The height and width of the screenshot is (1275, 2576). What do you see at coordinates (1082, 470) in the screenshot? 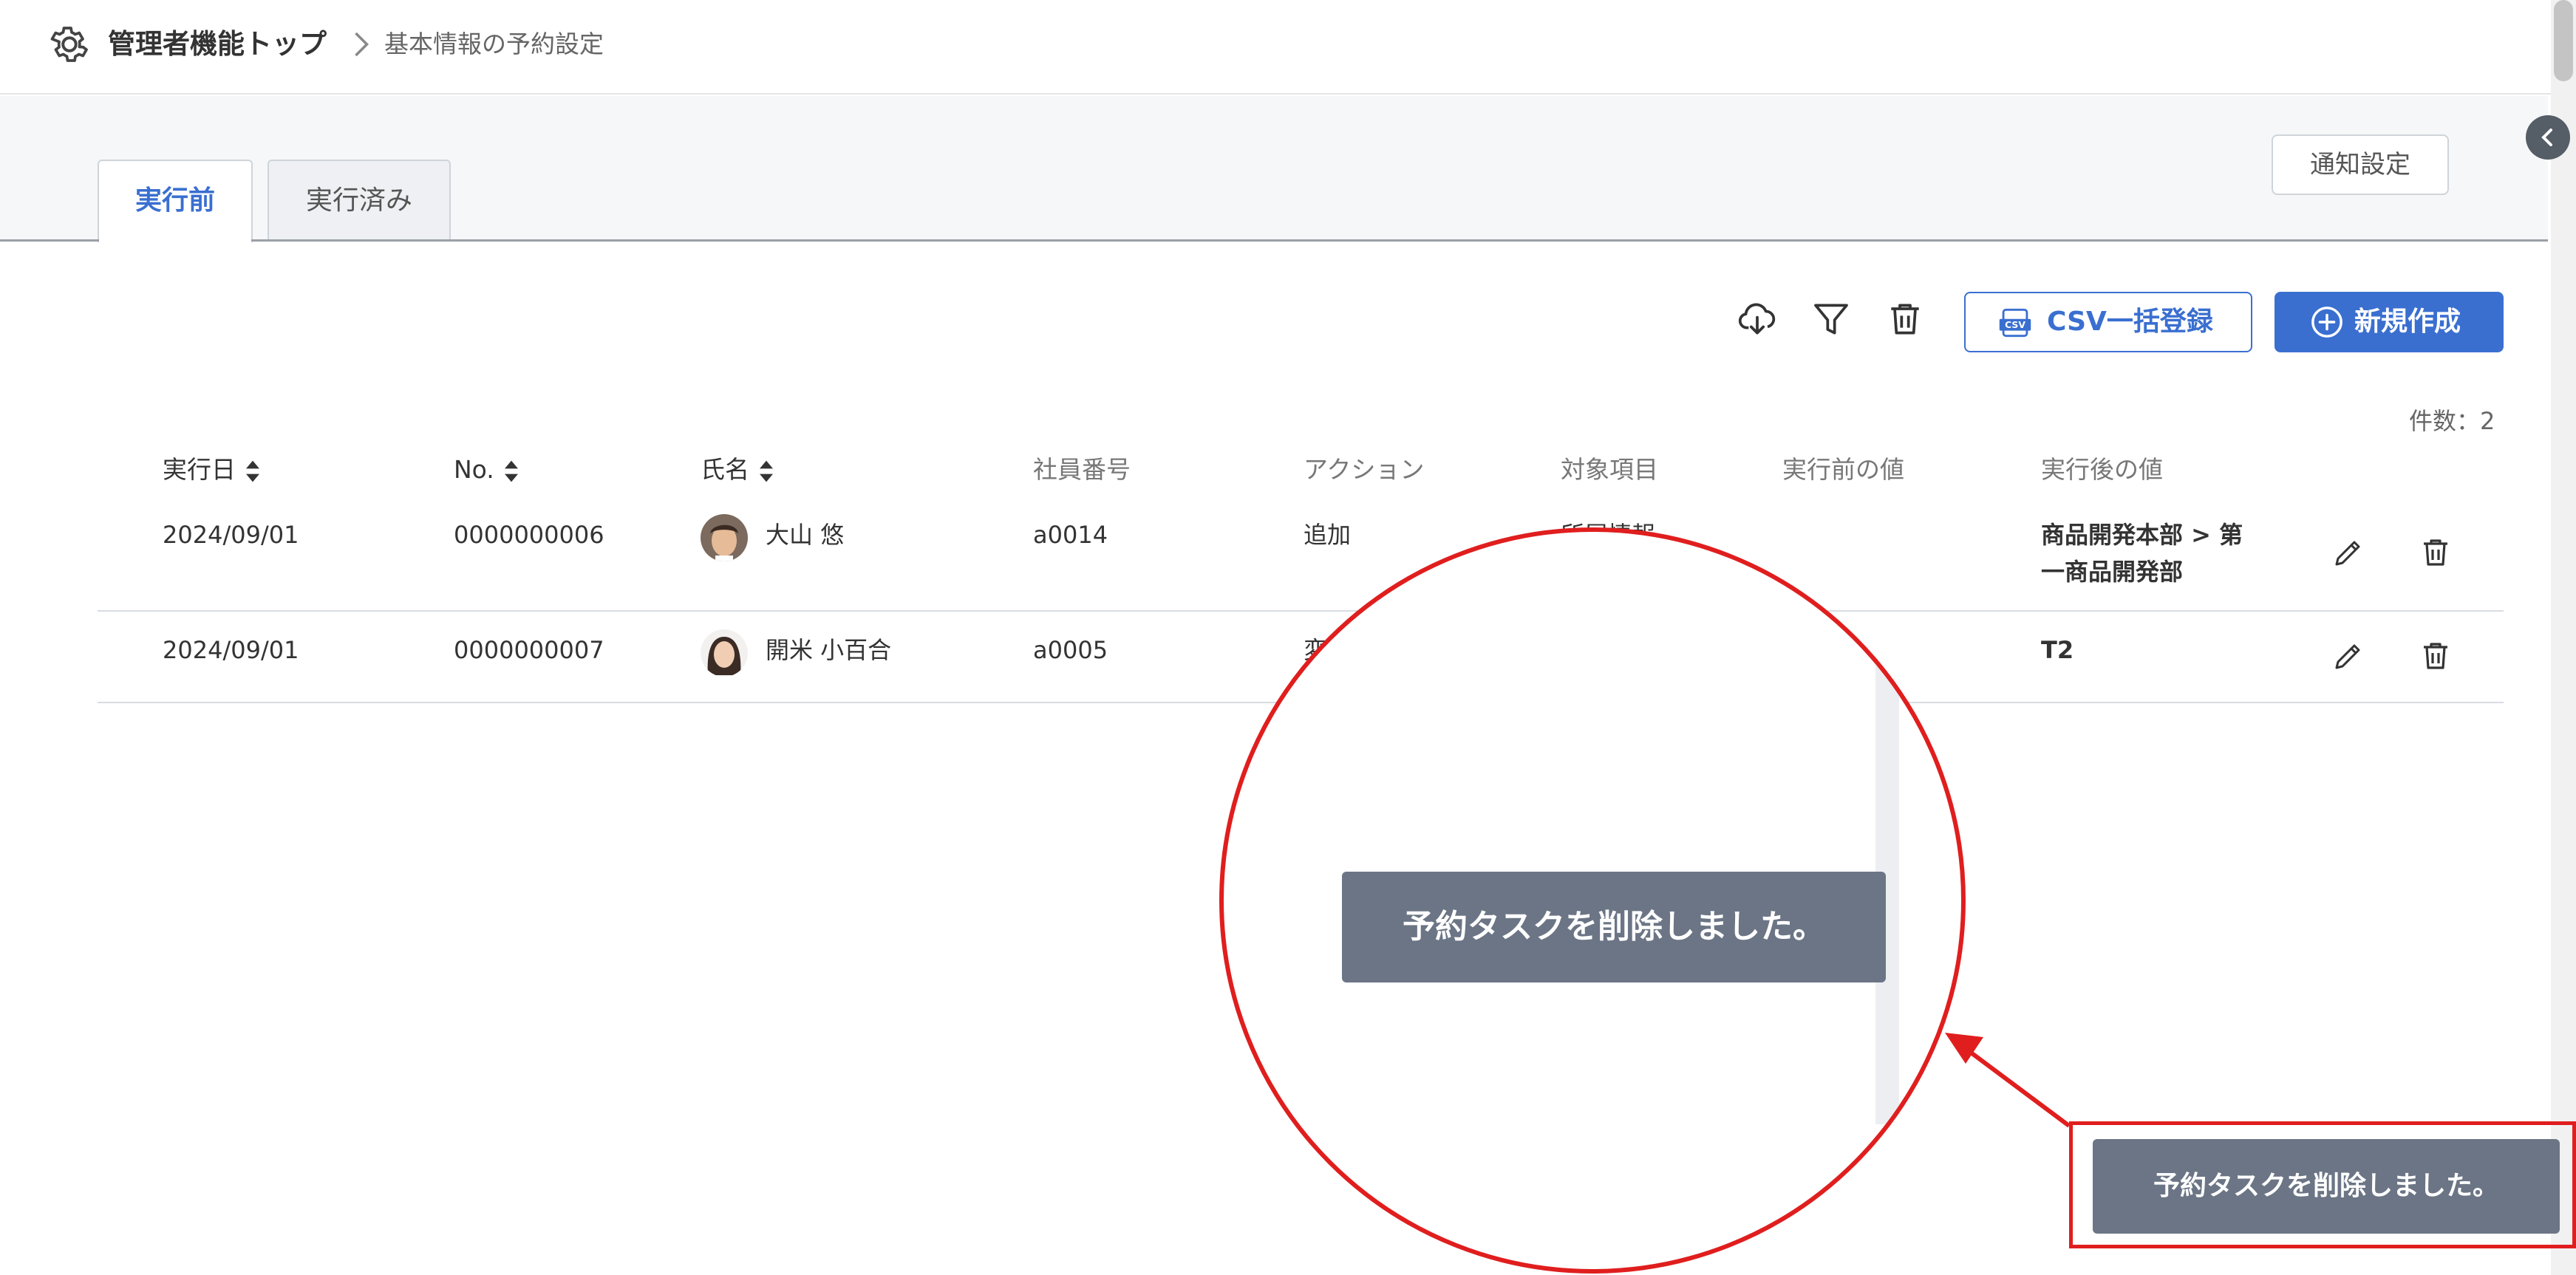
I see `column-header-employee-no: 社員番号` at bounding box center [1082, 470].